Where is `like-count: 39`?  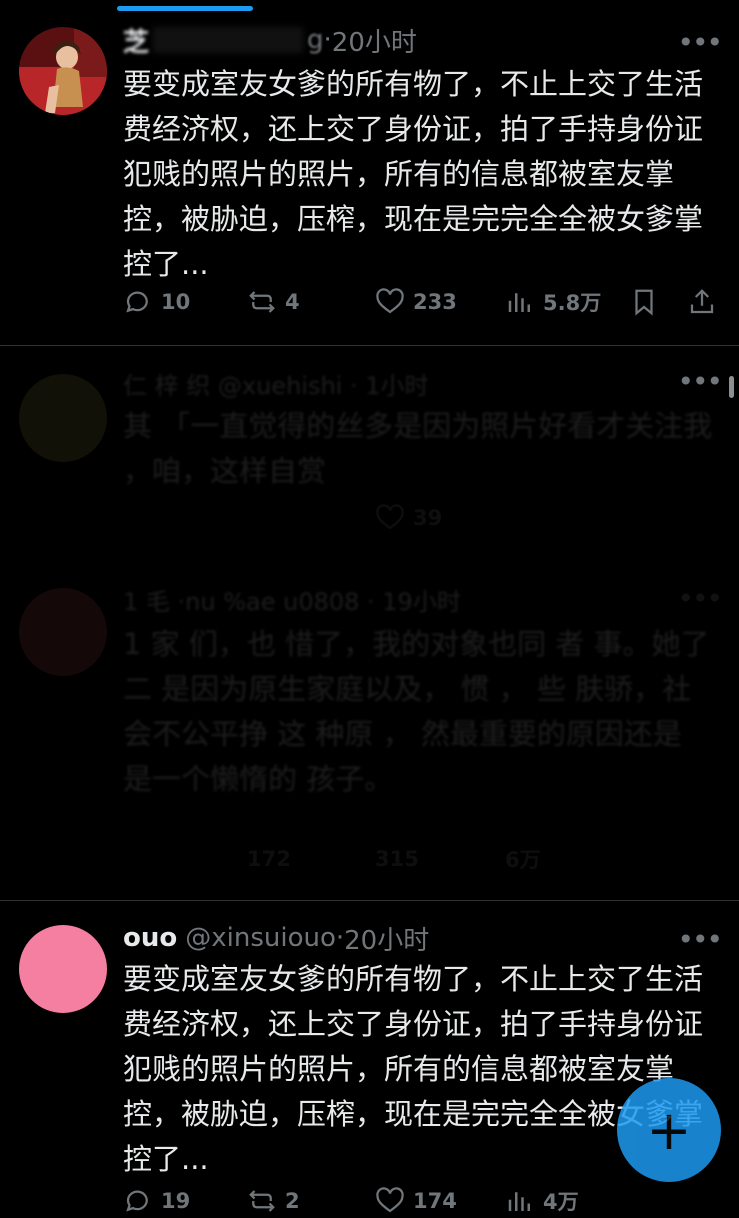
like-count: 39 is located at coordinates (428, 518).